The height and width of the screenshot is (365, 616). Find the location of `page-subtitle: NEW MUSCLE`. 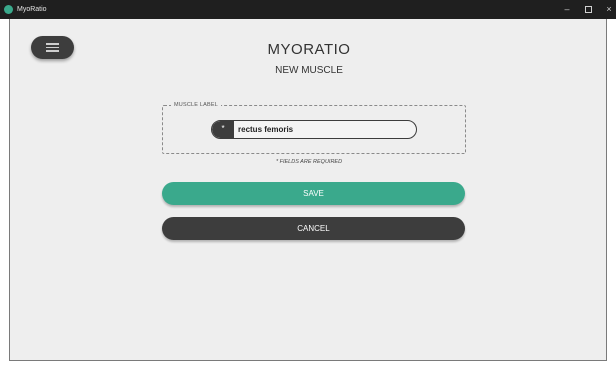

page-subtitle: NEW MUSCLE is located at coordinates (309, 70).